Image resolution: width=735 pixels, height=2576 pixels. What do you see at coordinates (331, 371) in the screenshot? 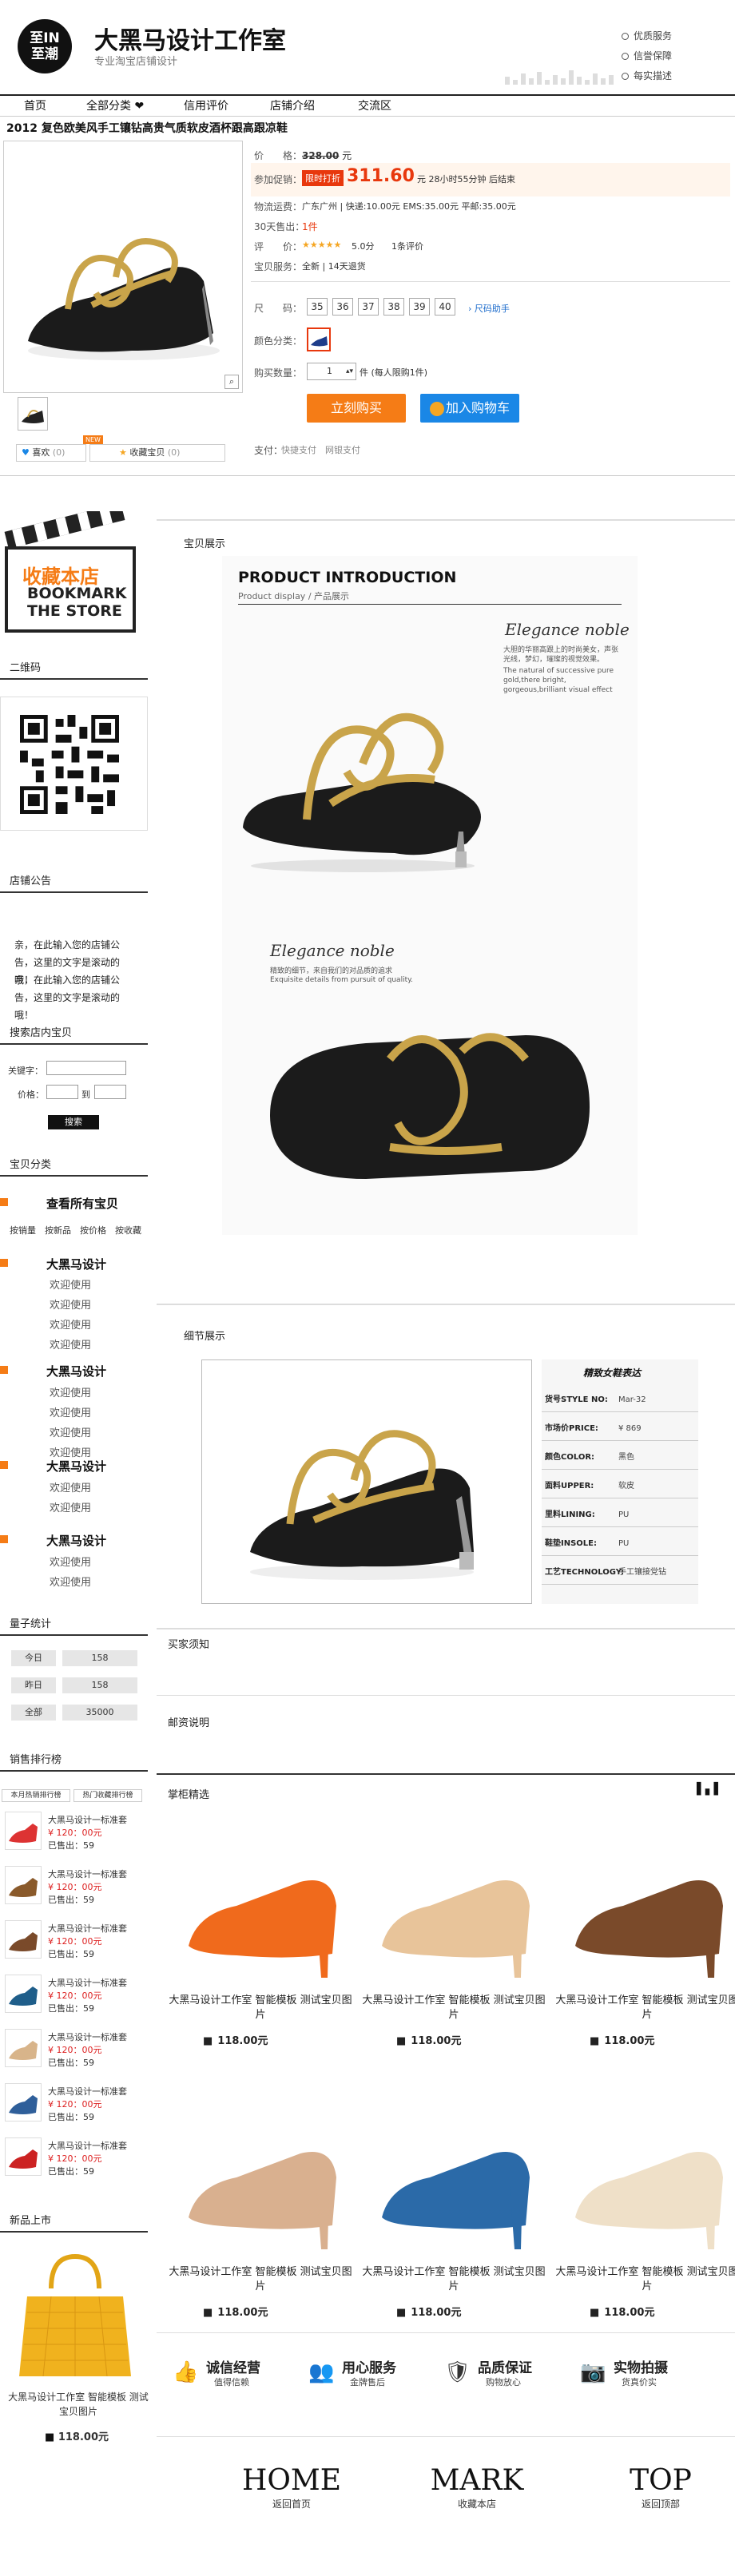
I see `quantity-stepper: 1 ▴▾` at bounding box center [331, 371].